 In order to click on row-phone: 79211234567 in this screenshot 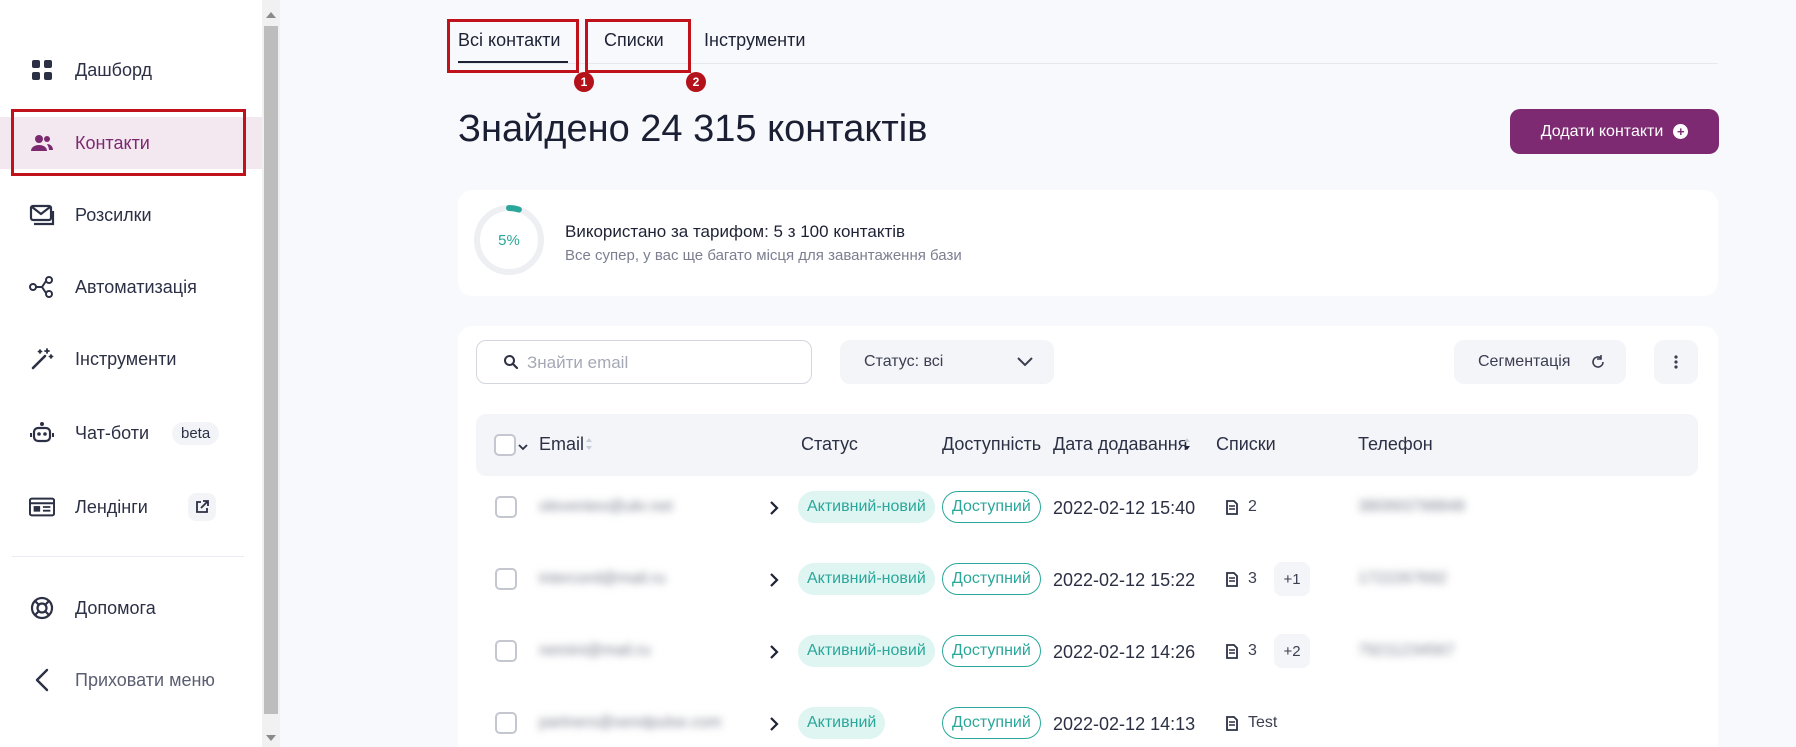, I will do `click(1406, 650)`.